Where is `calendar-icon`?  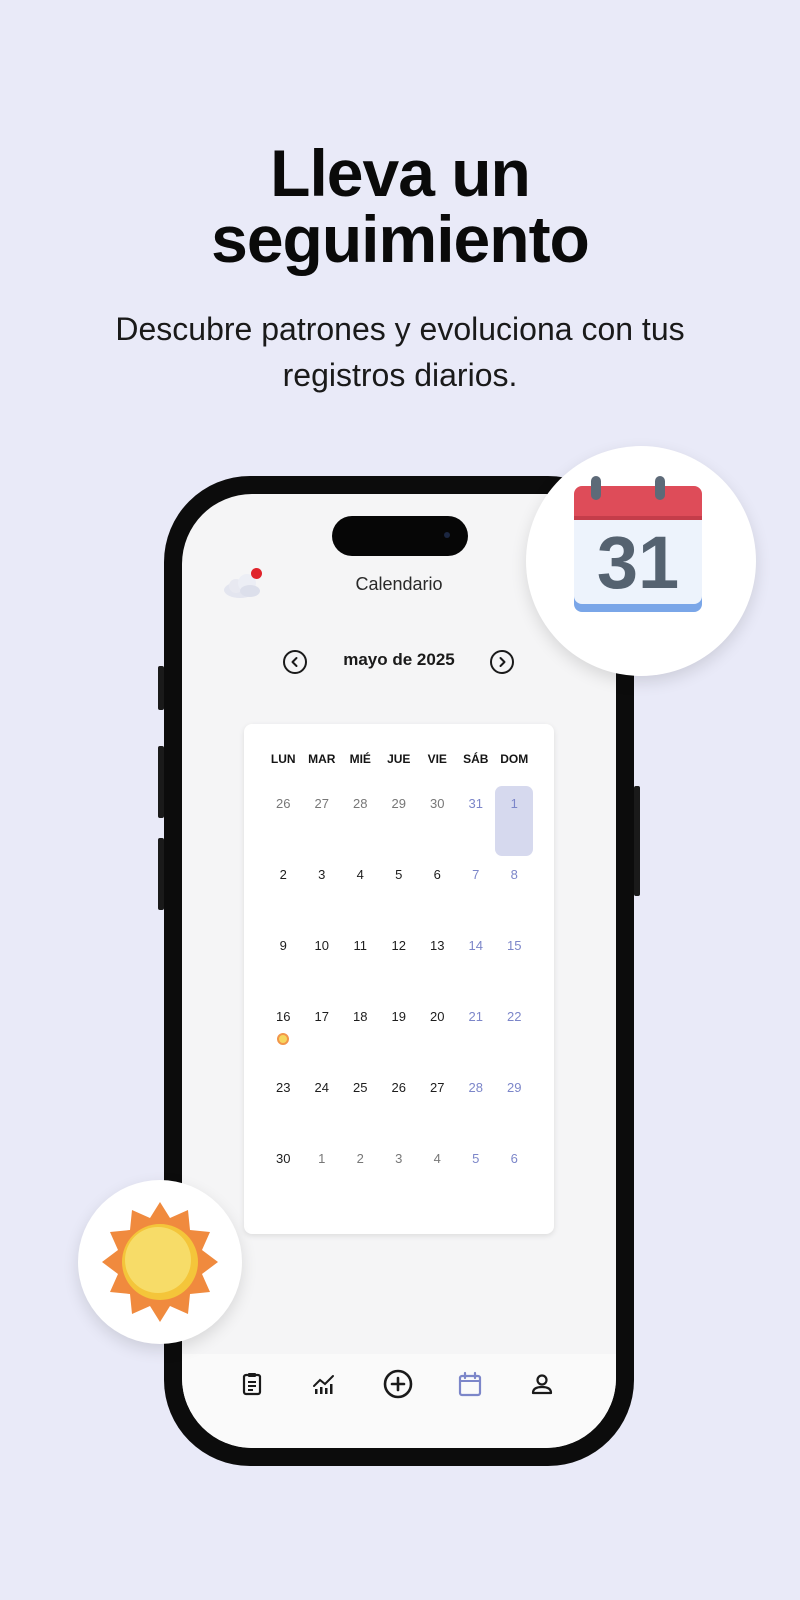 calendar-icon is located at coordinates (470, 1384).